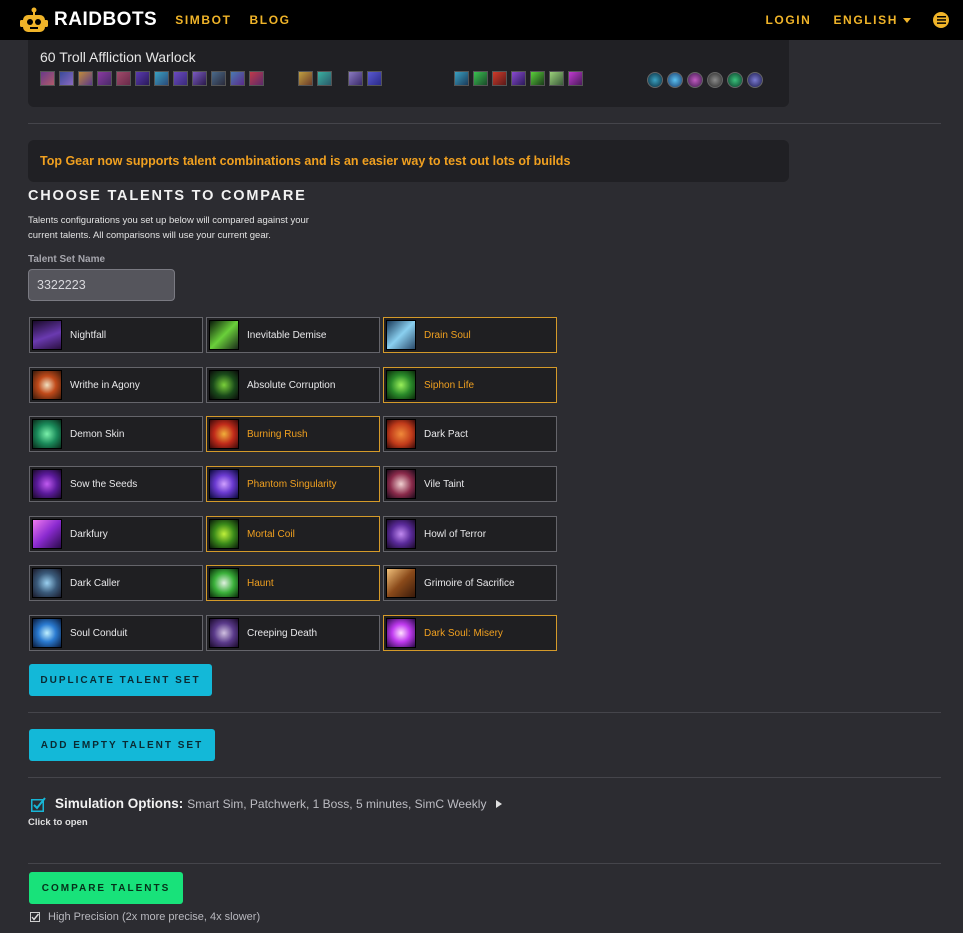  Describe the element at coordinates (455, 534) in the screenshot. I see `talent-name: Howl of Terror` at that location.